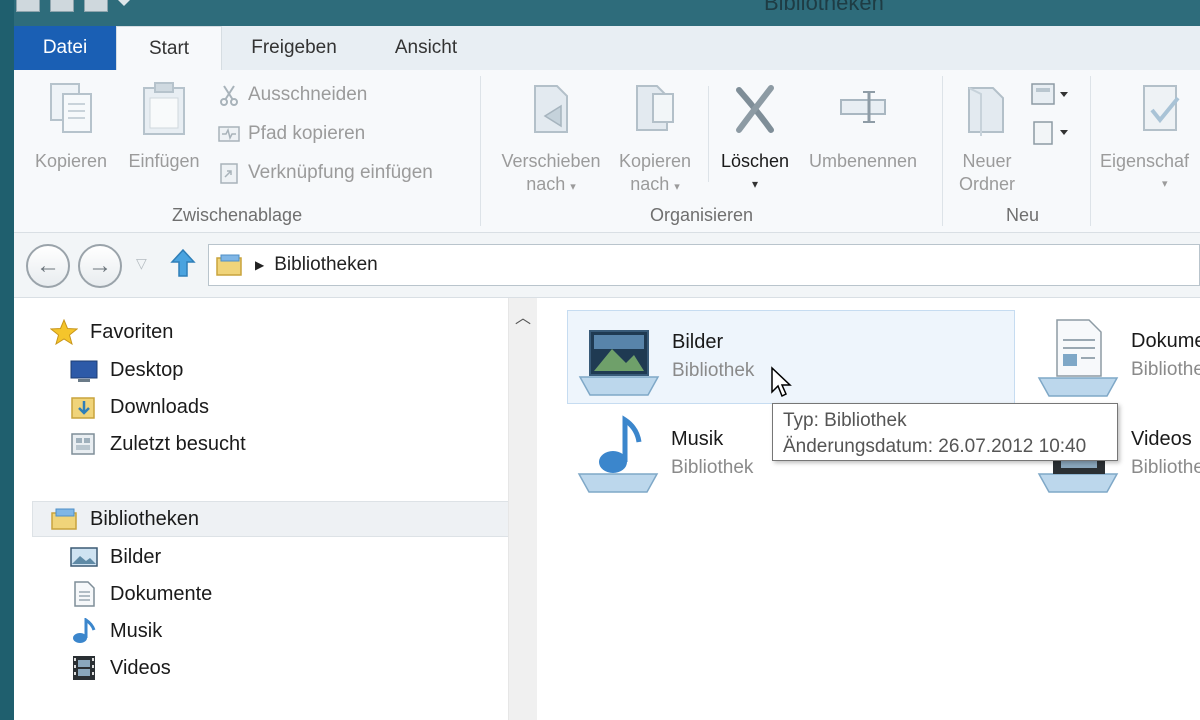 This screenshot has width=1200, height=720. I want to click on forward-button: →, so click(100, 266).